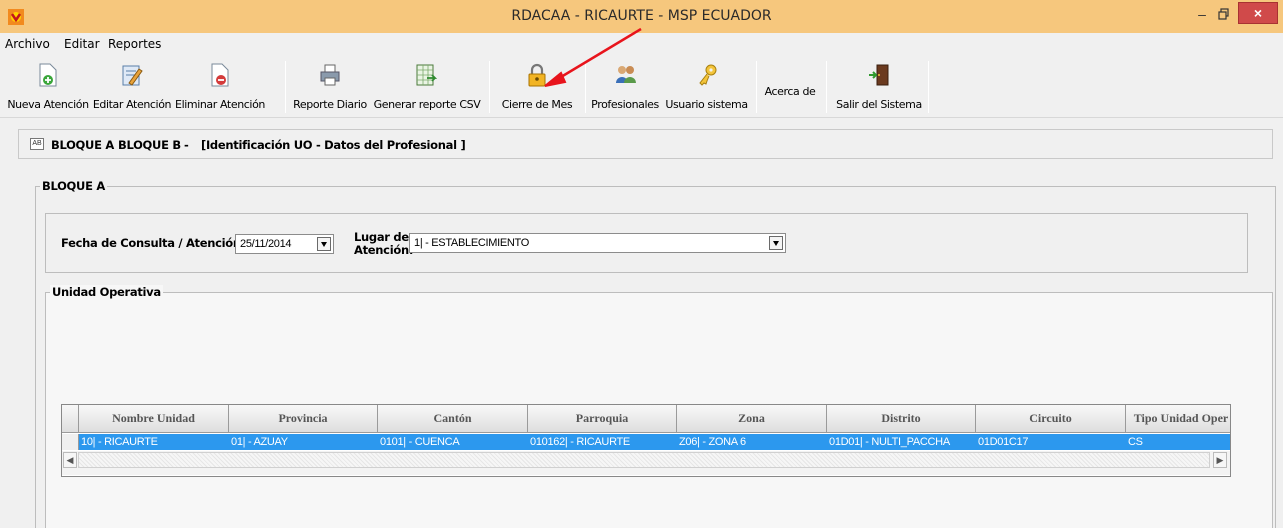 The width and height of the screenshot is (1283, 528). What do you see at coordinates (879, 88) in the screenshot?
I see `salir-sistema-button: Salir del Sistema` at bounding box center [879, 88].